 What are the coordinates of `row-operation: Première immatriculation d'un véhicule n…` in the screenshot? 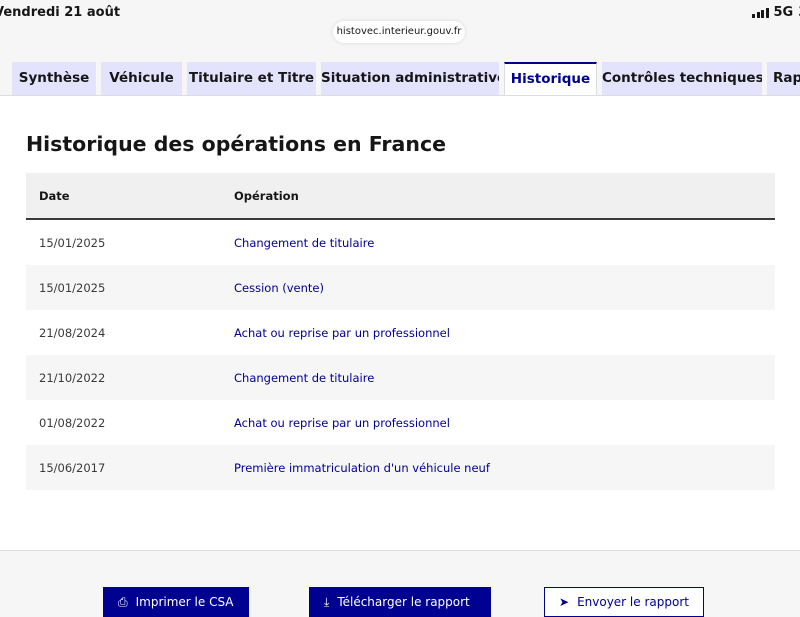 It's located at (498, 467).